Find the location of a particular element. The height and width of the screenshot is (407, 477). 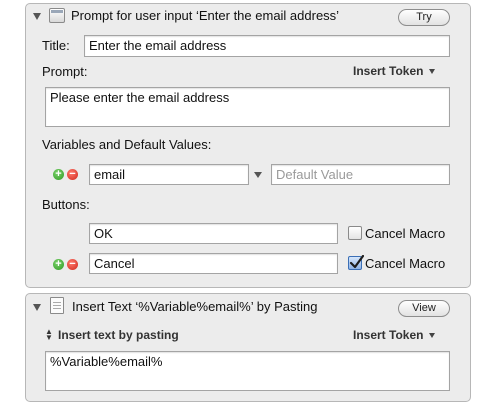

title-field: Enter the email address is located at coordinates (267, 46).